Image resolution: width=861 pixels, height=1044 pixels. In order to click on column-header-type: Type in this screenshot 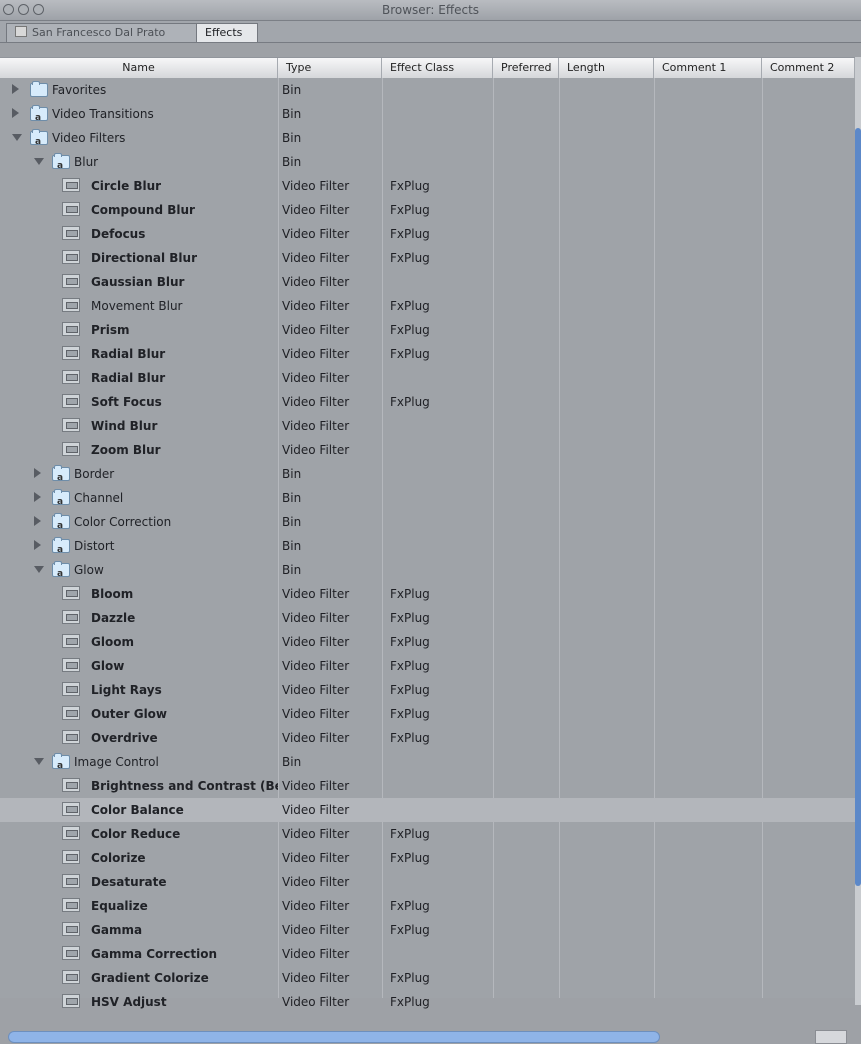, I will do `click(330, 68)`.